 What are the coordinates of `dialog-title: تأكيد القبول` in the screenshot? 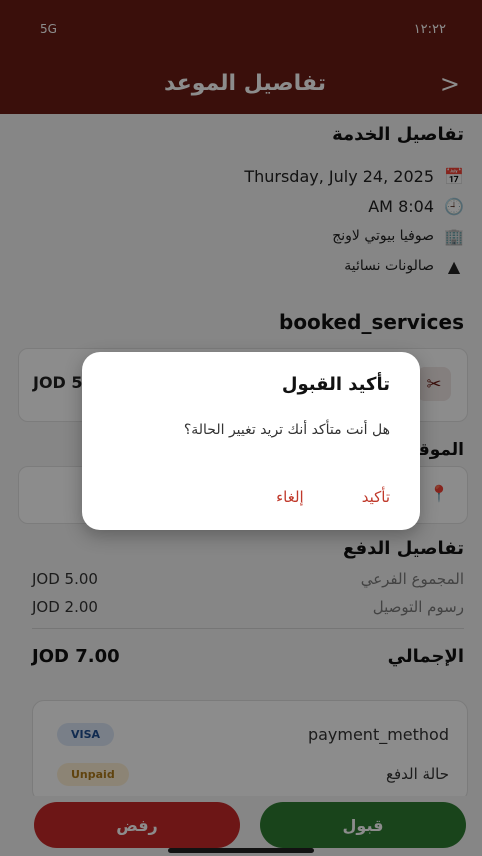 It's located at (335, 384).